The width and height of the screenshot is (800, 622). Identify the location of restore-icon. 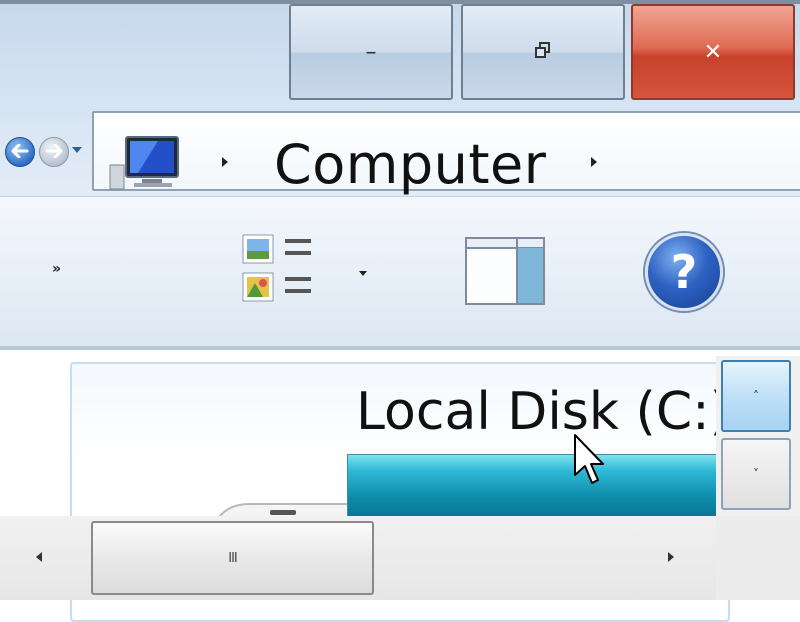
(543, 52).